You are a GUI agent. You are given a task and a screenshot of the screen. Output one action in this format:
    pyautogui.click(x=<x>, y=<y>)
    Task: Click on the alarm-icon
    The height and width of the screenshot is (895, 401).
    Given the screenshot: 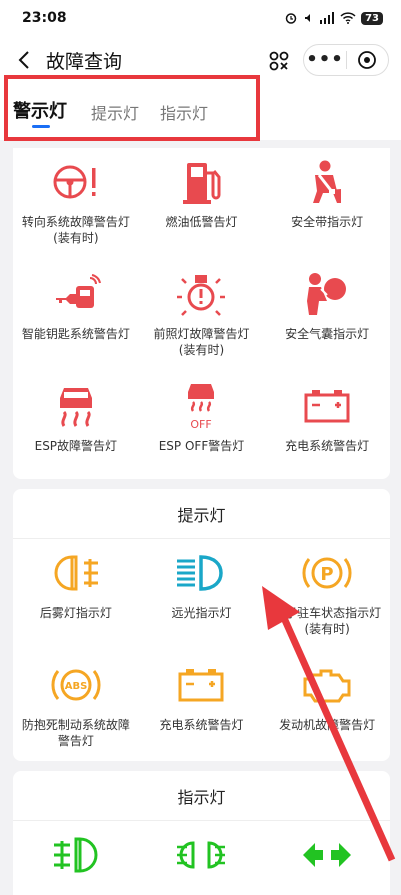 What is the action you would take?
    pyautogui.click(x=291, y=18)
    